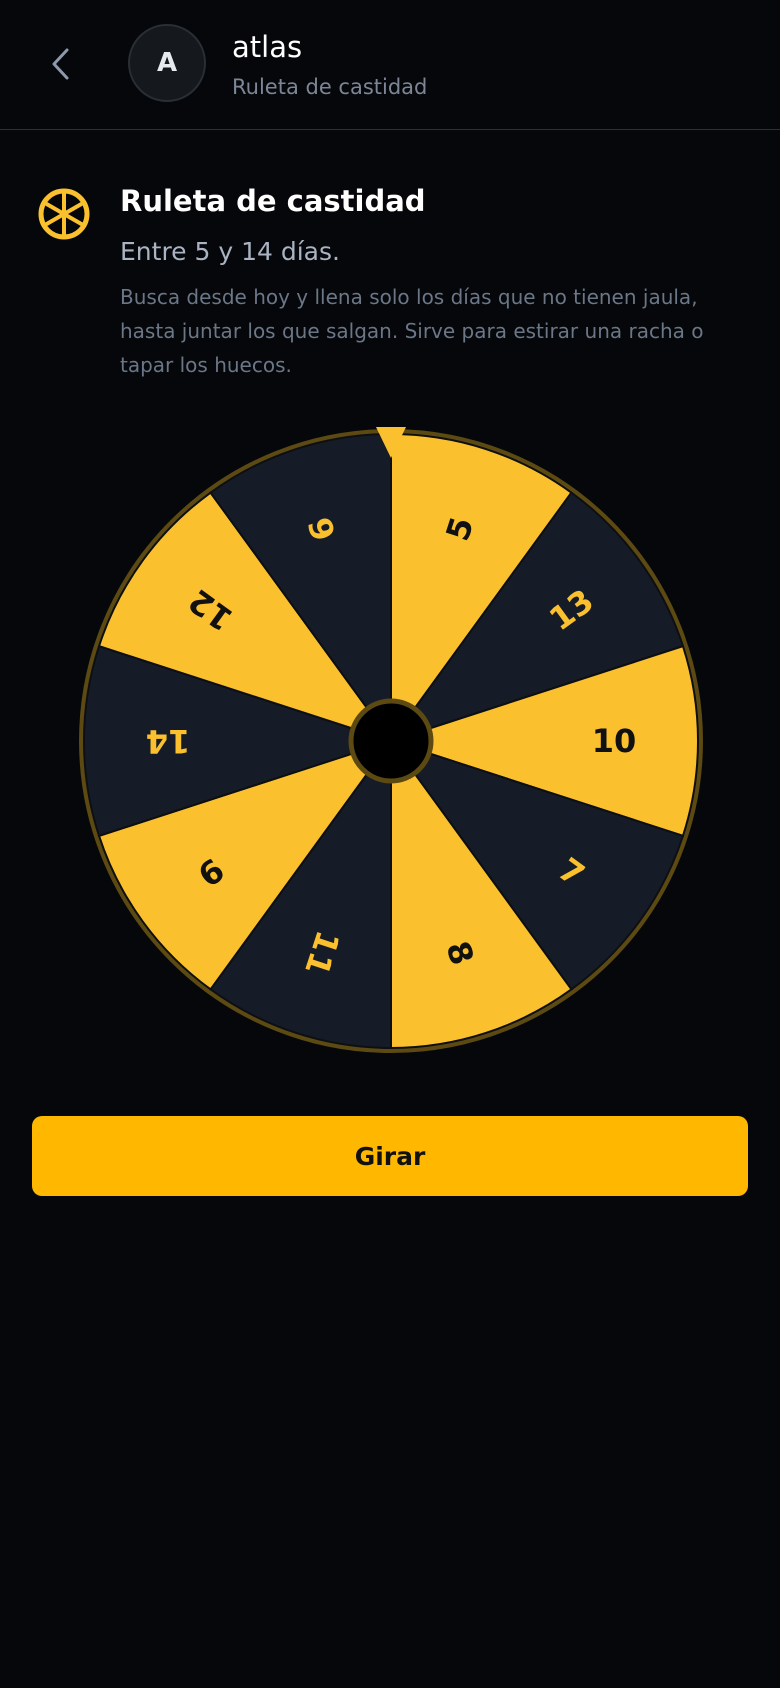 The height and width of the screenshot is (1688, 780). I want to click on header-title: atlas, so click(267, 47).